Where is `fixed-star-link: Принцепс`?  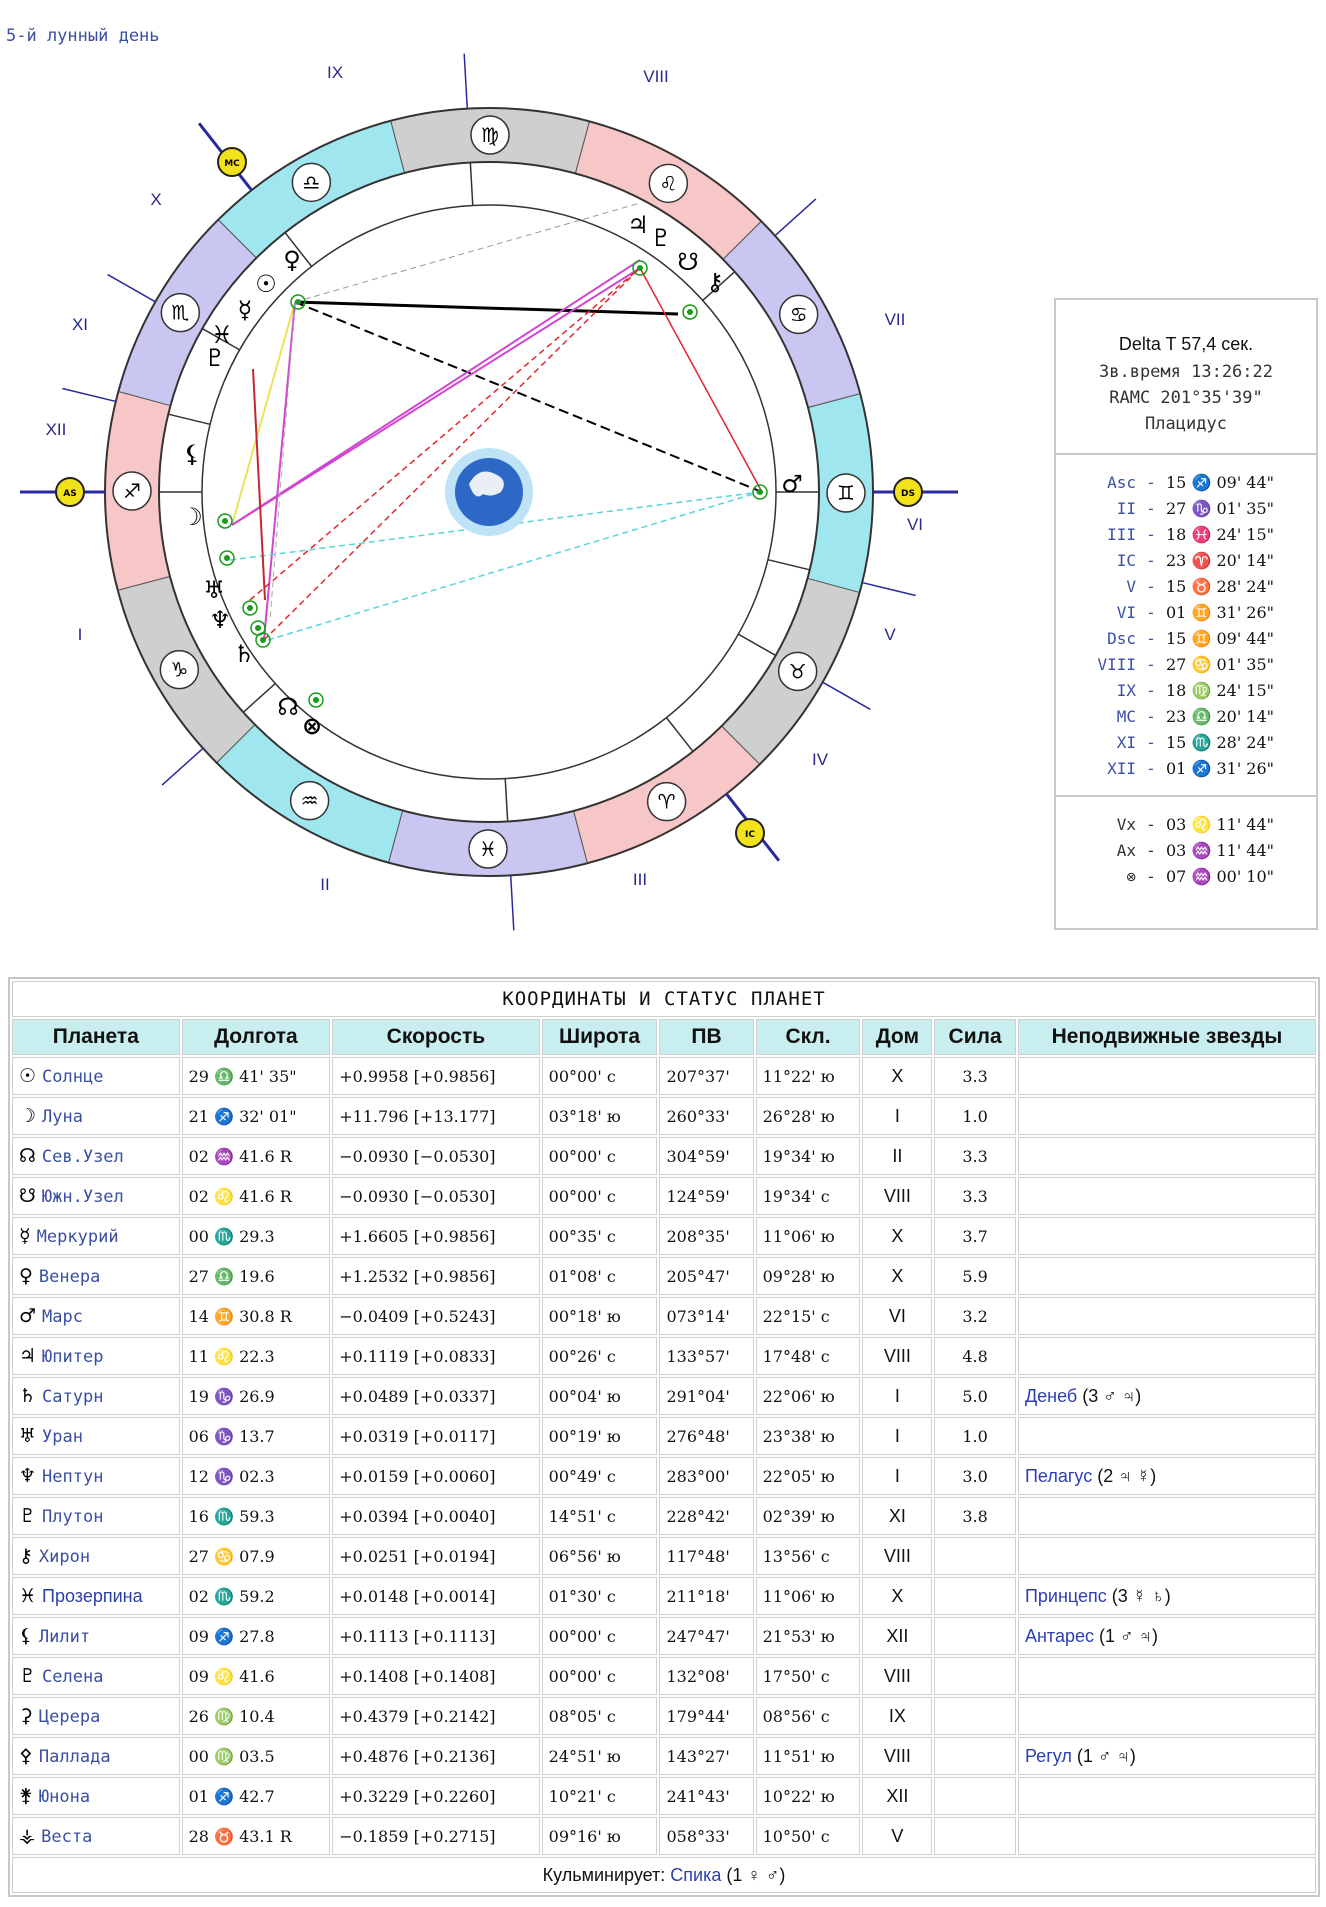 fixed-star-link: Принцепс is located at coordinates (1066, 1596).